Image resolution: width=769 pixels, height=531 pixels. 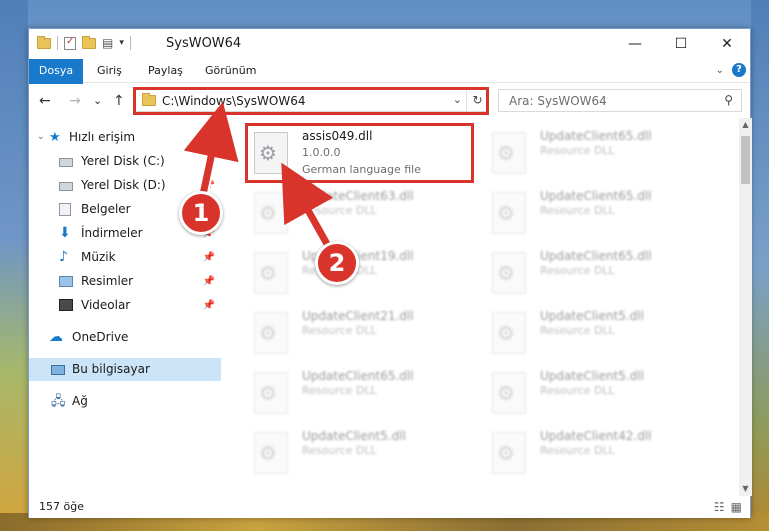 I want to click on sidebar-item-label: Resimler, so click(x=107, y=281).